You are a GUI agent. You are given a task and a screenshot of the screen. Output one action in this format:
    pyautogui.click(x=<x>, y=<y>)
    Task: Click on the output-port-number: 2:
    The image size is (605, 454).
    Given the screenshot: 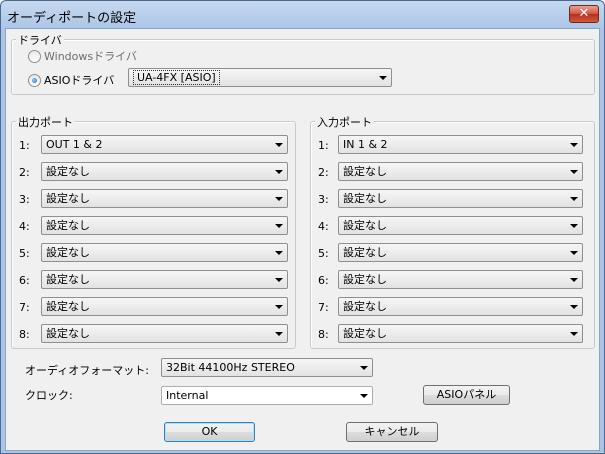 What is the action you would take?
    pyautogui.click(x=24, y=172)
    